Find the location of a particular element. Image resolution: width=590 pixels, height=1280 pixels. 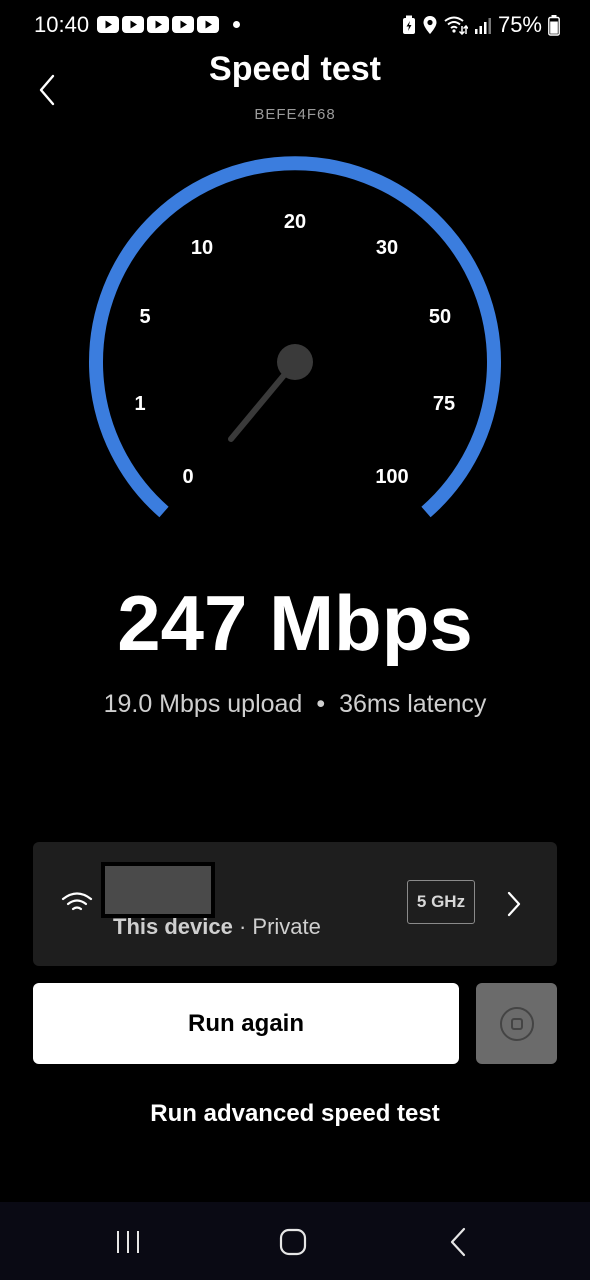

stop-button is located at coordinates (516, 1023).